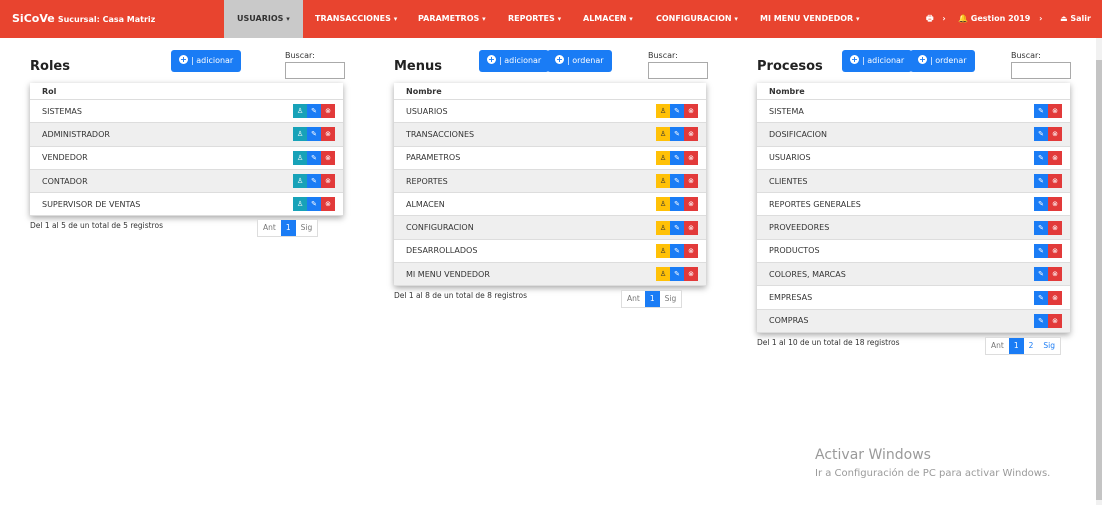 The width and height of the screenshot is (1102, 505). Describe the element at coordinates (697, 19) in the screenshot. I see `nav-menu-configuracion: CONFIGURACION ▾` at that location.